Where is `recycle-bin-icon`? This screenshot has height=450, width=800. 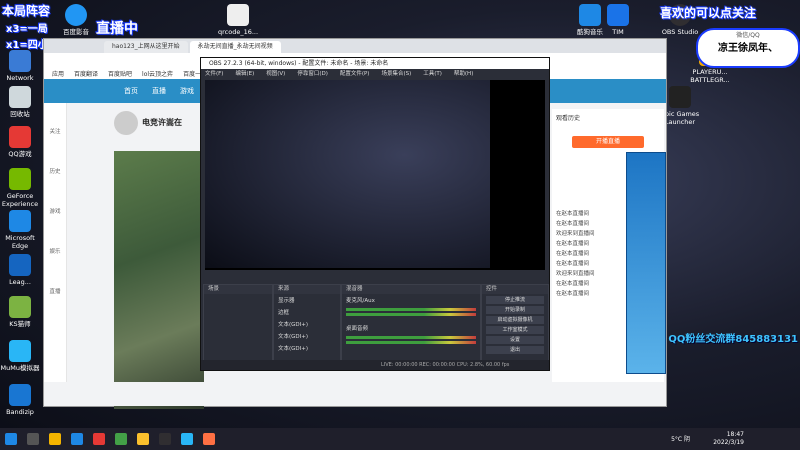 recycle-bin-icon is located at coordinates (20, 97).